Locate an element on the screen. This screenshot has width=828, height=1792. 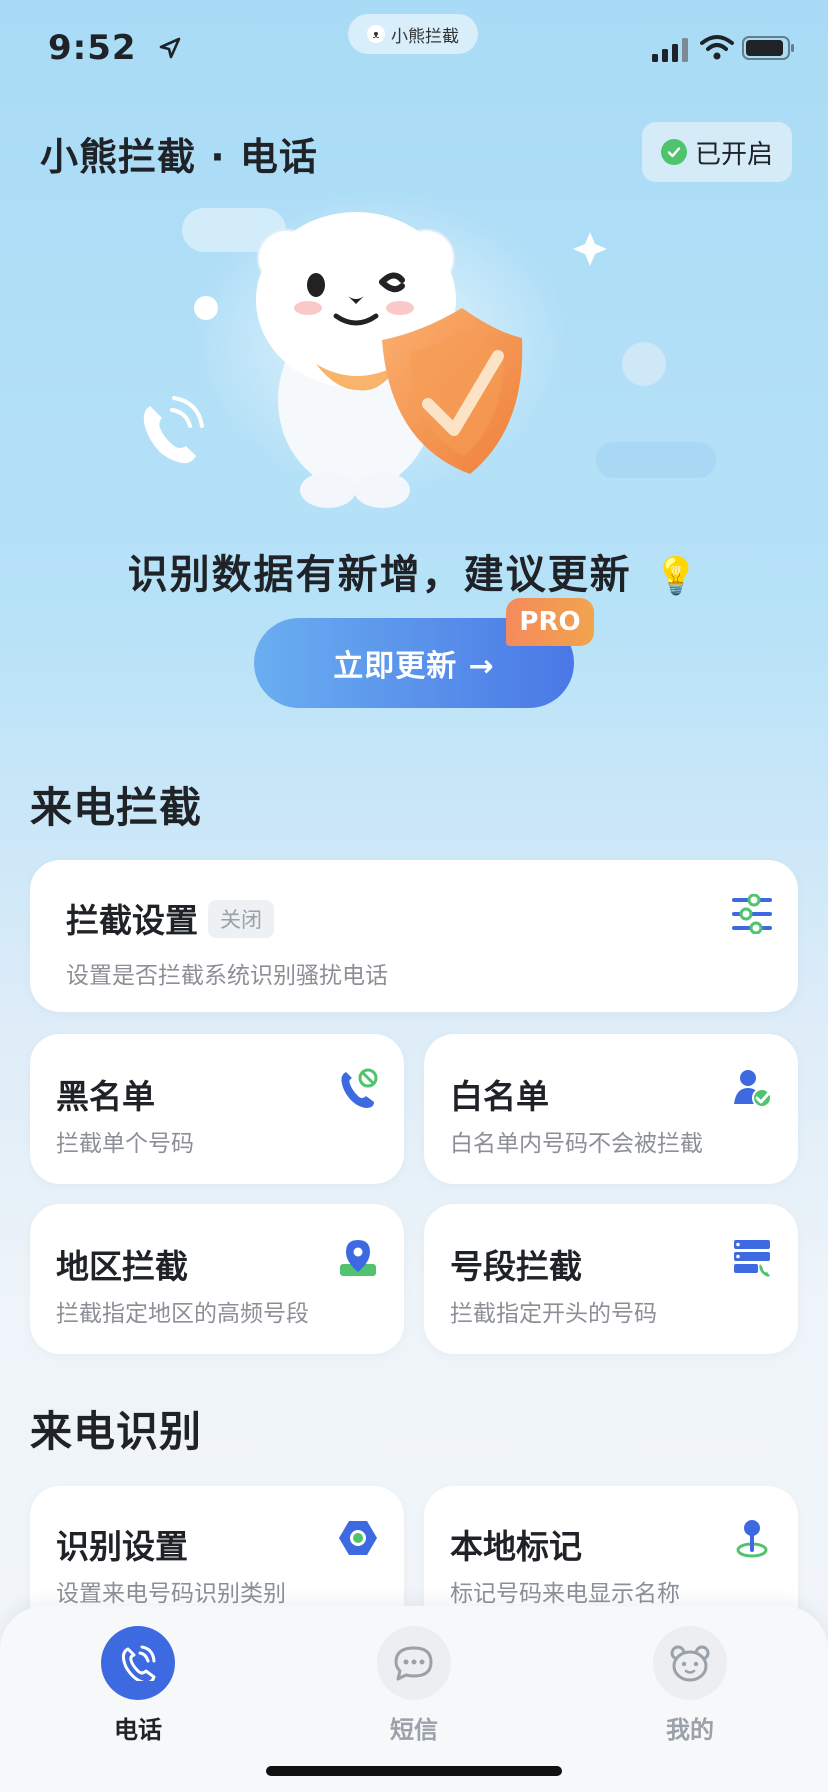
tab-sms: 短信 is located at coordinates (414, 1685).